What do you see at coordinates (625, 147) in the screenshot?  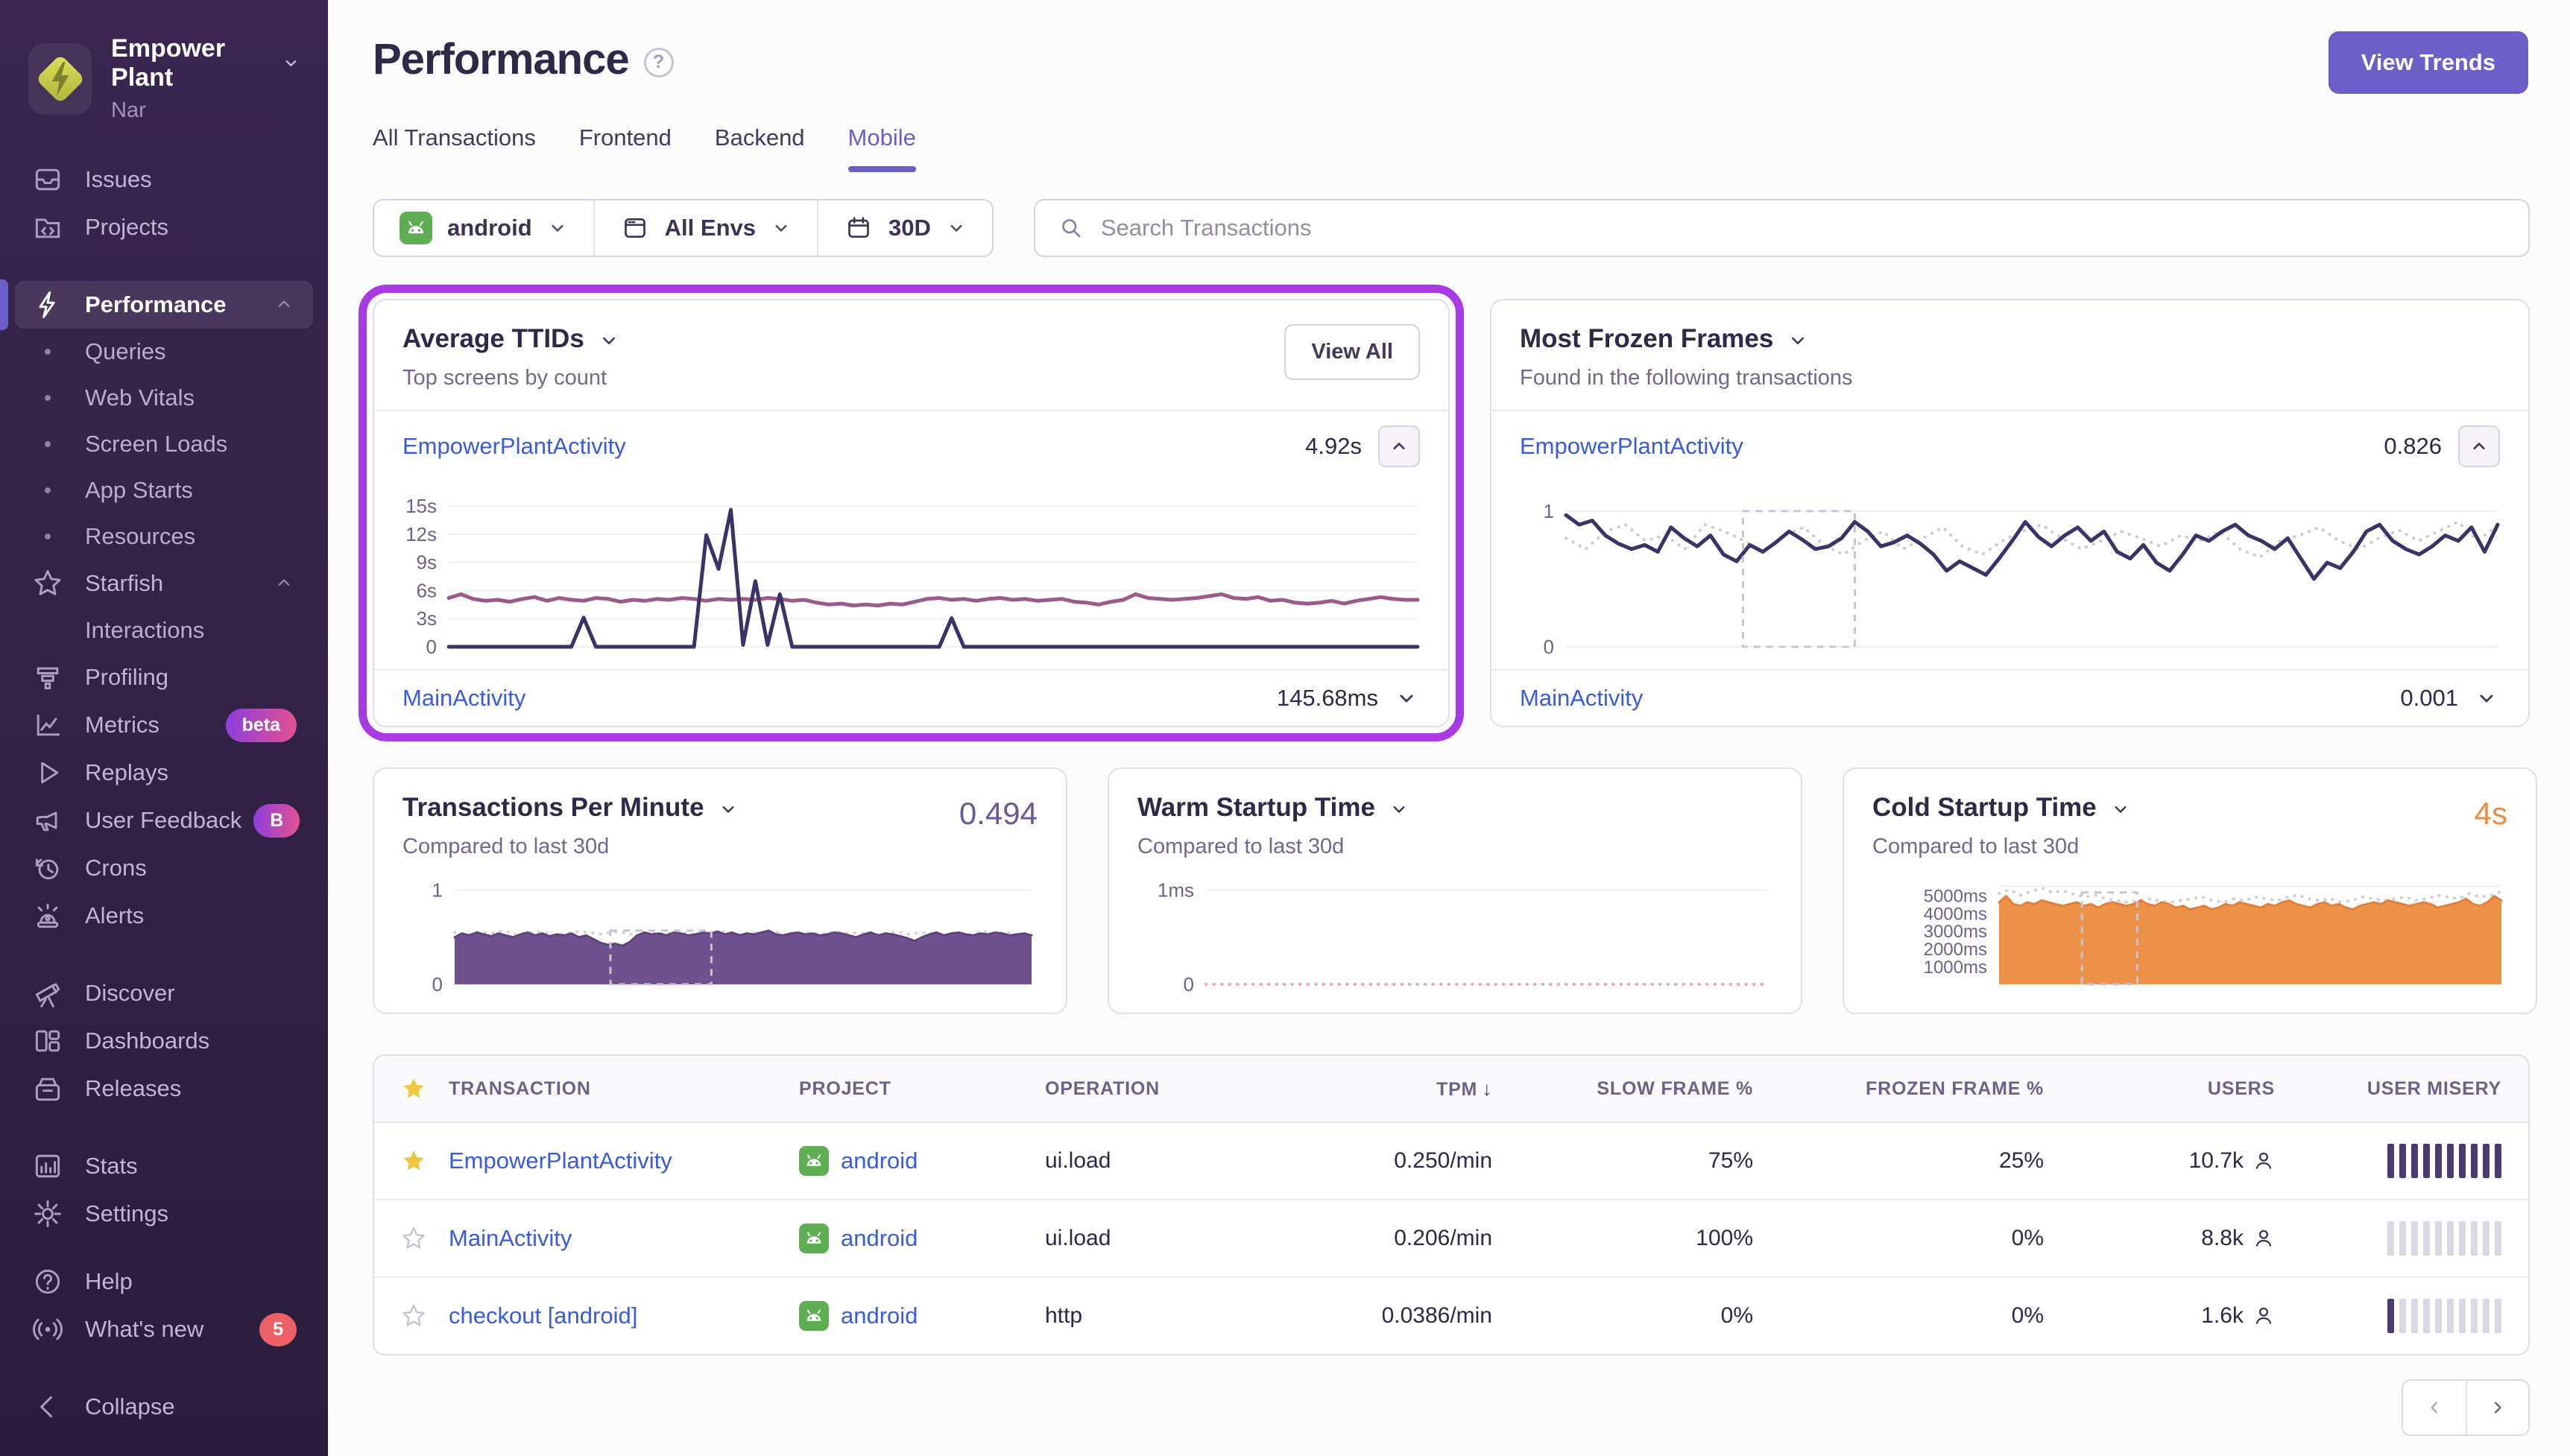 I see `tab-frontend: Frontend` at bounding box center [625, 147].